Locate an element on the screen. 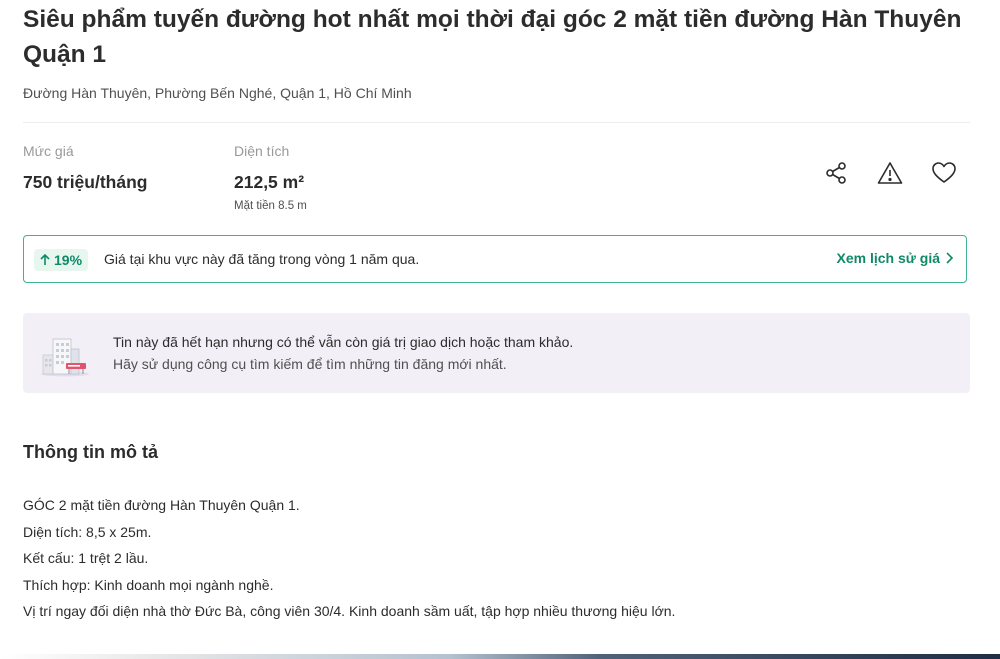  price-history-label: Xem lịch sử giá is located at coordinates (888, 258).